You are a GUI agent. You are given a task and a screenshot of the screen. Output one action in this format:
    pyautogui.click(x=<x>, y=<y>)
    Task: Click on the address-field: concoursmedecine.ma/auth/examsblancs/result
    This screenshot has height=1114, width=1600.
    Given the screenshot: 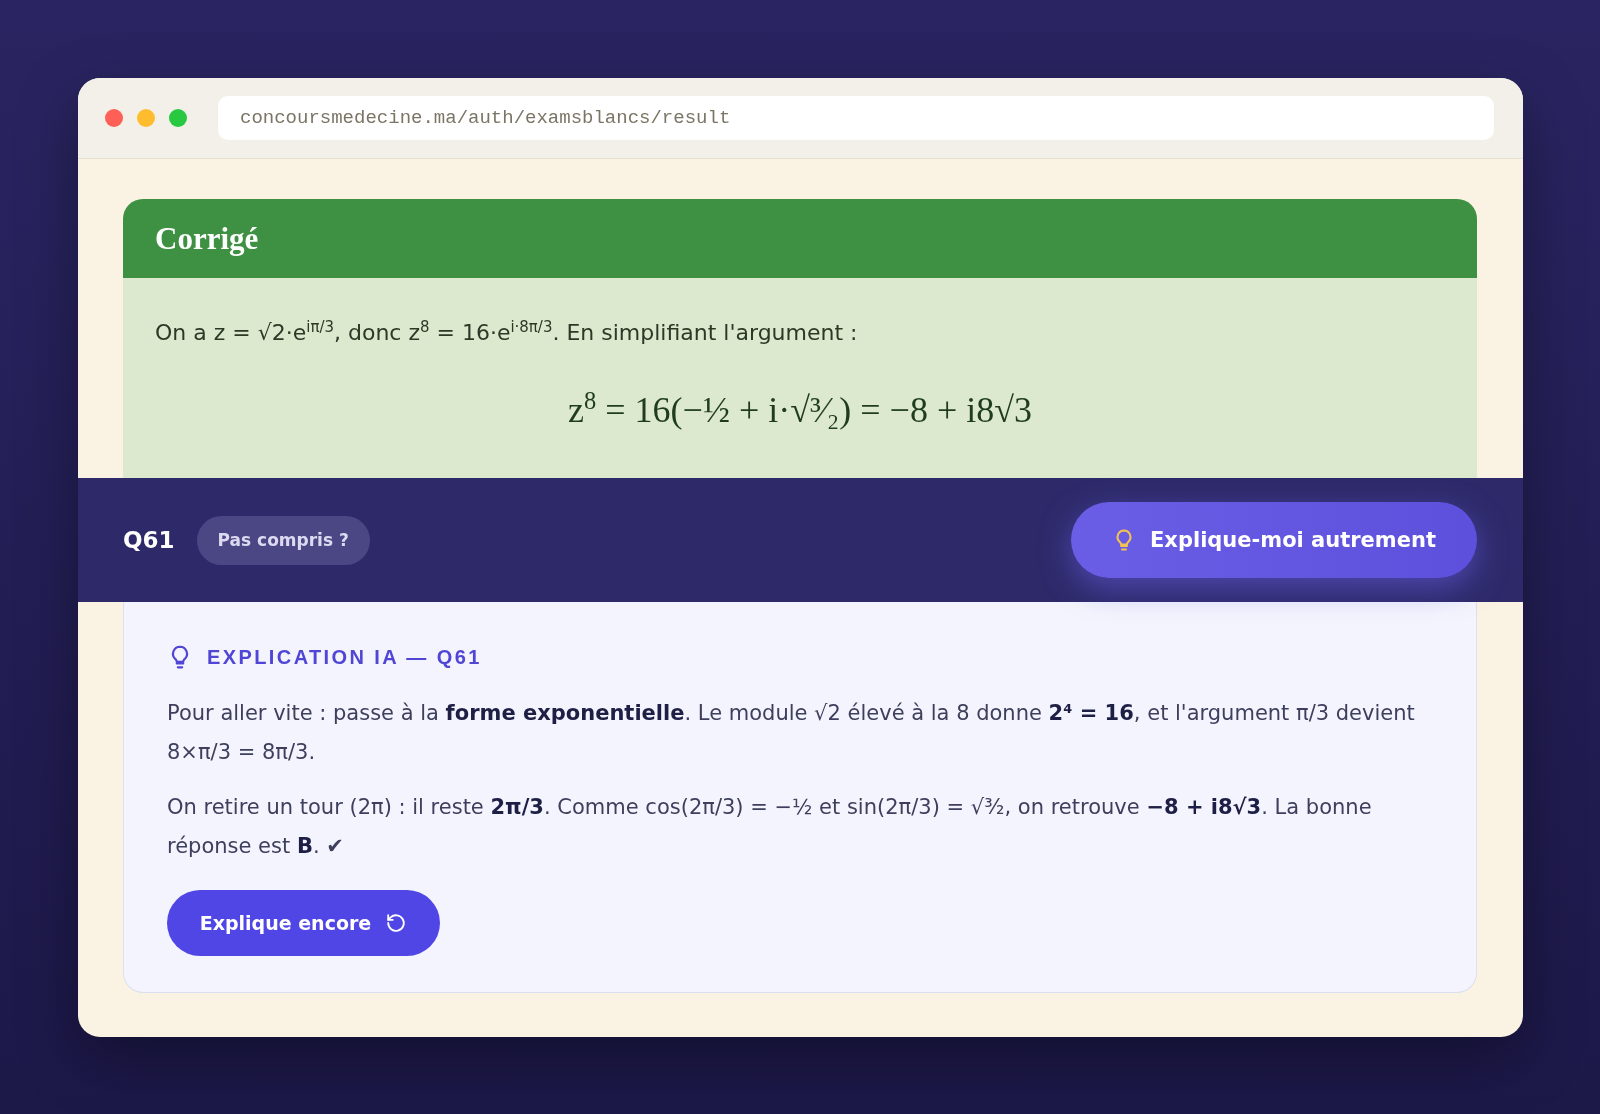 What is the action you would take?
    pyautogui.click(x=856, y=118)
    